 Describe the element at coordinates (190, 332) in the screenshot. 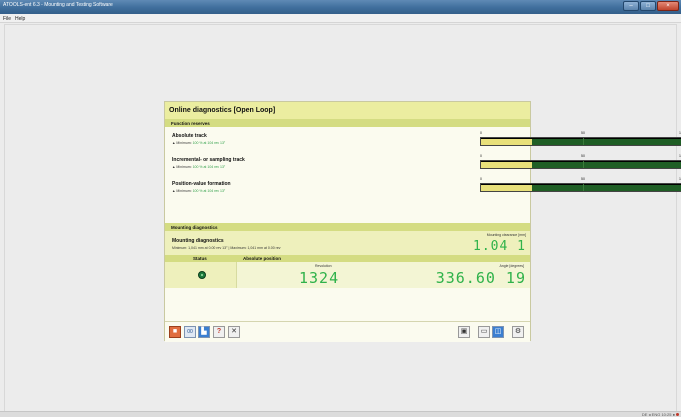

I see `record-button: 00` at that location.